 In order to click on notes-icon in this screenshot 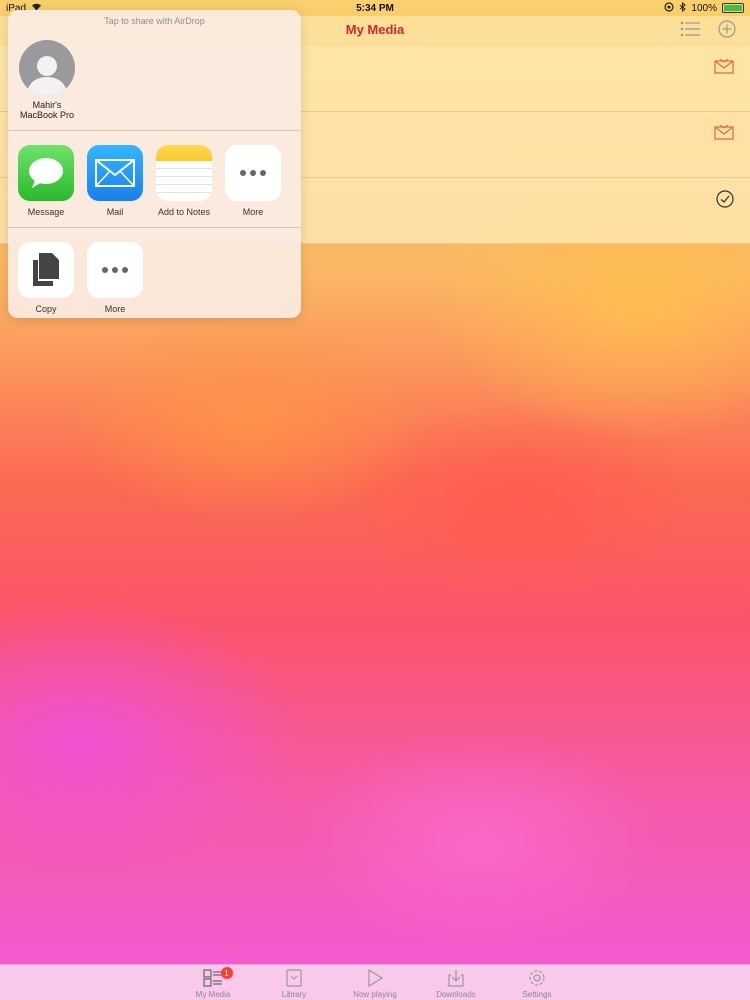, I will do `click(184, 173)`.